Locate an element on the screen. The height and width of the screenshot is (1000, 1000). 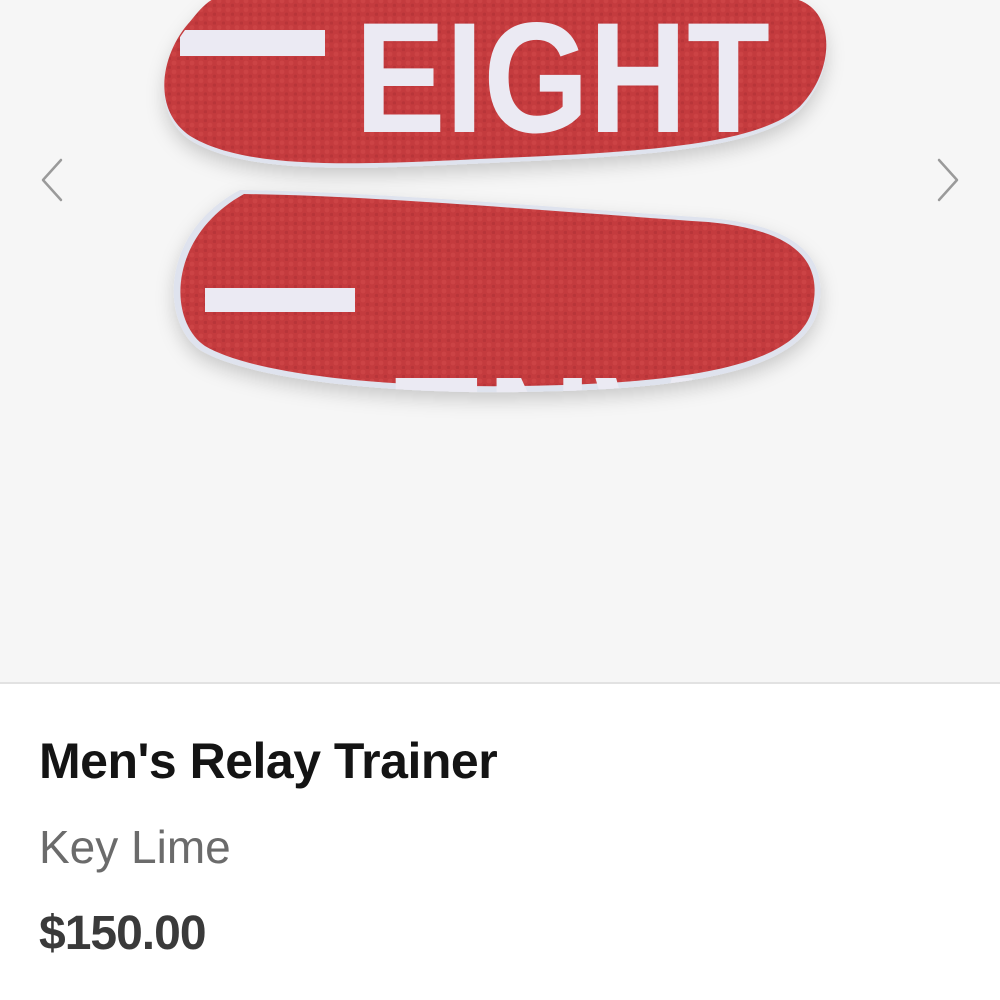
next-image-button is located at coordinates (948, 180).